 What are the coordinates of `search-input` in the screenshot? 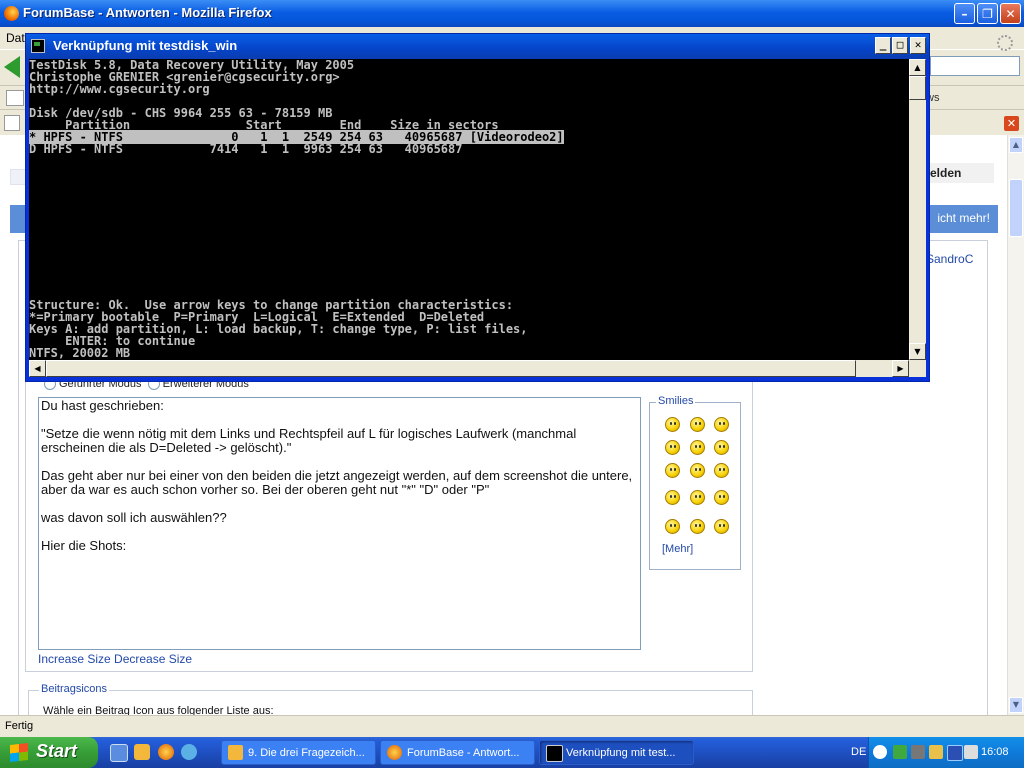 It's located at (975, 55).